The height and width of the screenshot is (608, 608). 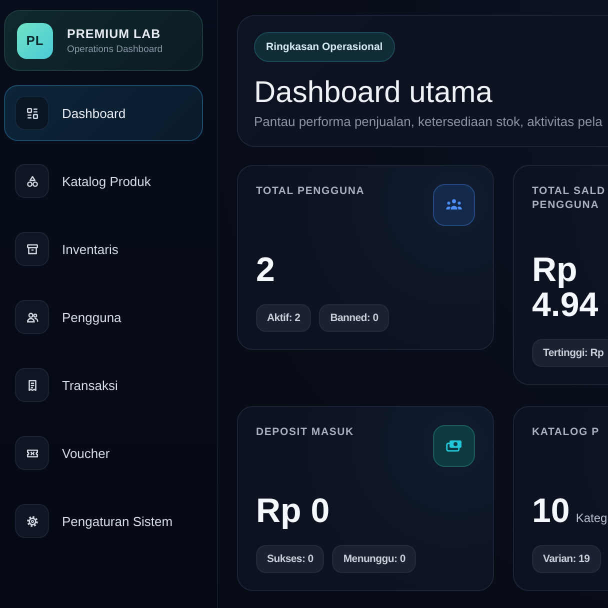 What do you see at coordinates (374, 559) in the screenshot?
I see `stat-chip: Menunggu: 0` at bounding box center [374, 559].